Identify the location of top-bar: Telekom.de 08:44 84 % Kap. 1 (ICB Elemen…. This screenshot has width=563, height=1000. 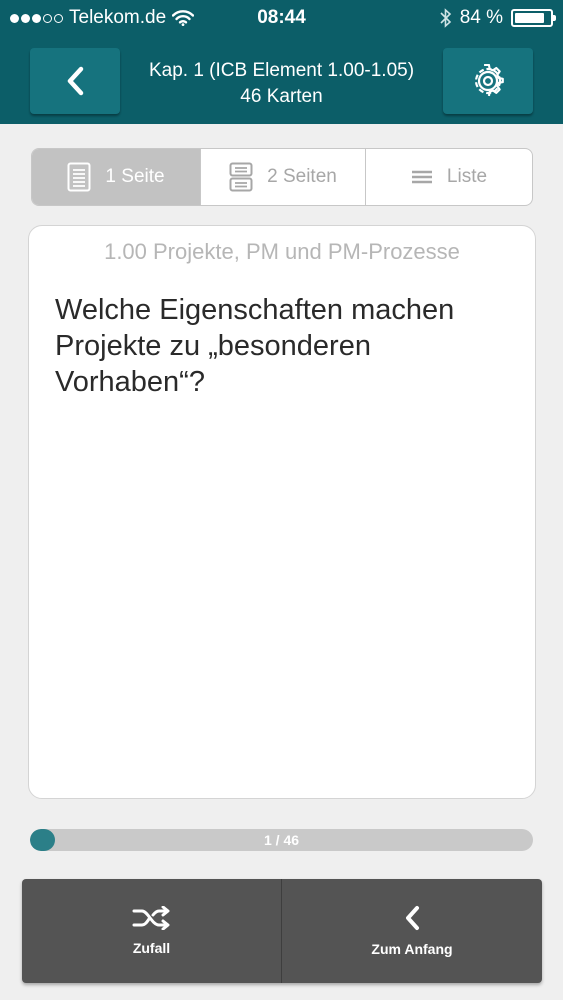
(281, 62).